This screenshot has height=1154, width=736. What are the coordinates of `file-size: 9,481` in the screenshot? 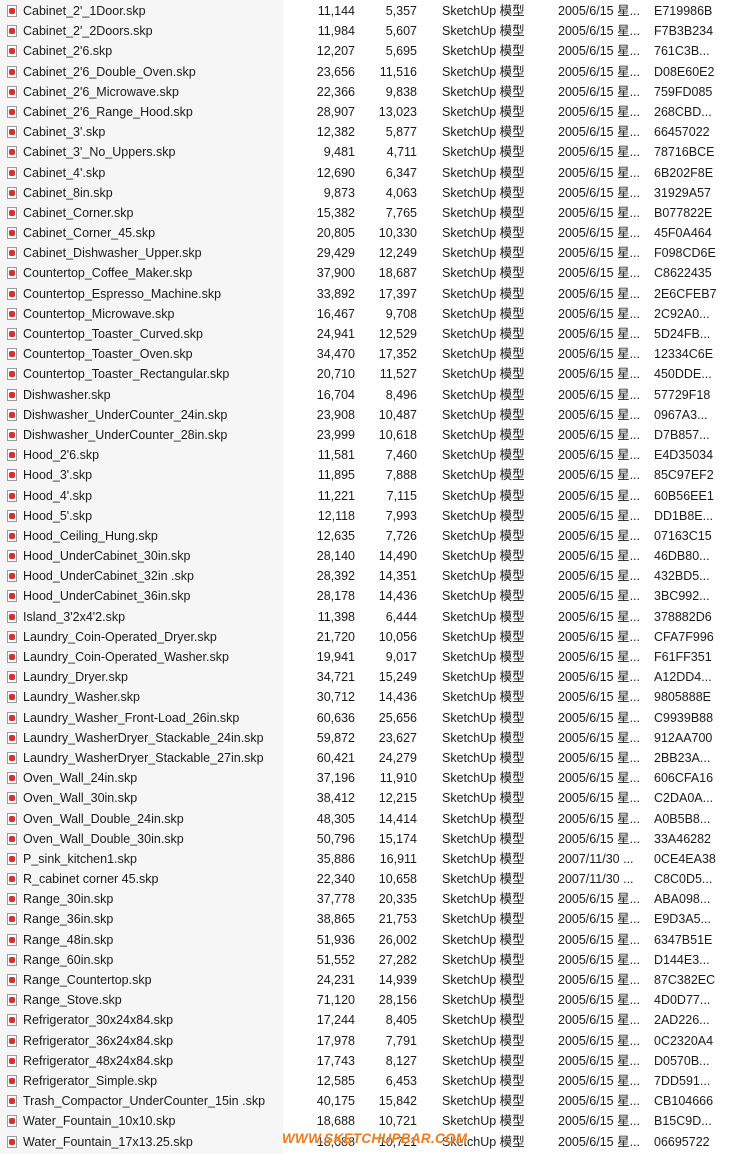 It's located at (339, 152).